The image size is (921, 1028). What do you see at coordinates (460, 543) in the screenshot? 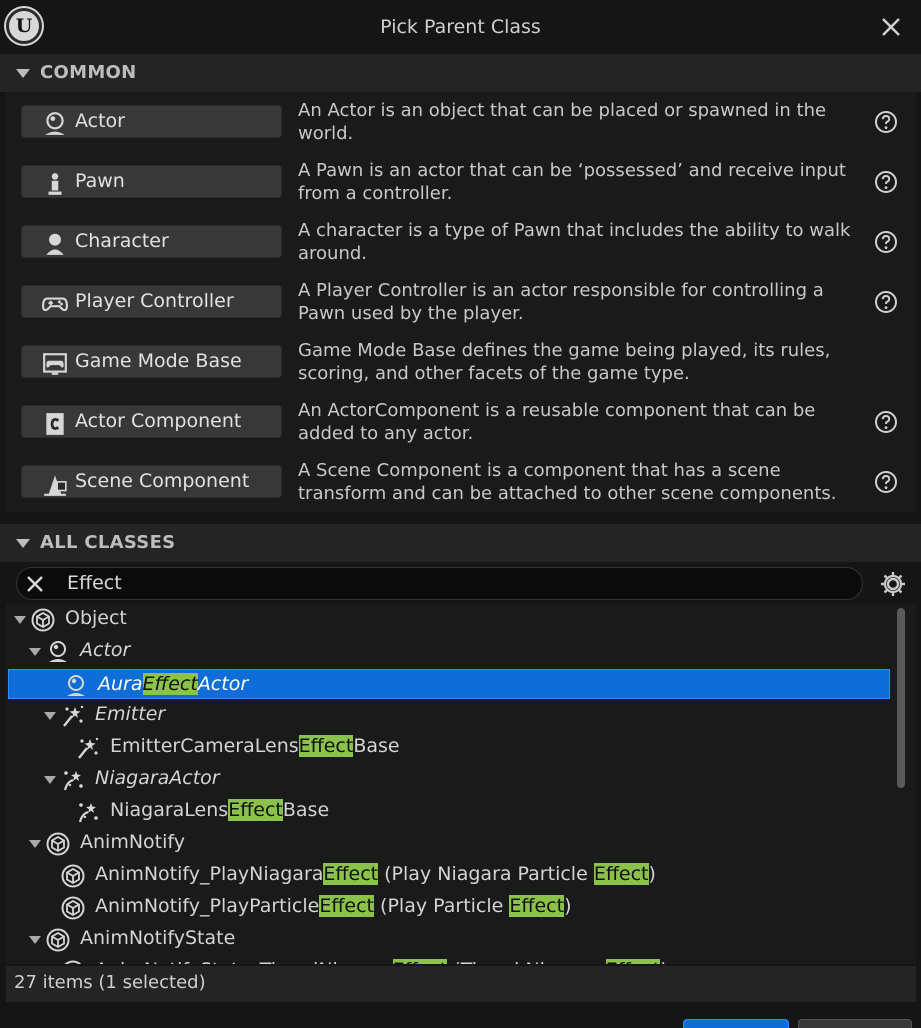
I see `all-classes-section-header: ALL CLASSES` at bounding box center [460, 543].